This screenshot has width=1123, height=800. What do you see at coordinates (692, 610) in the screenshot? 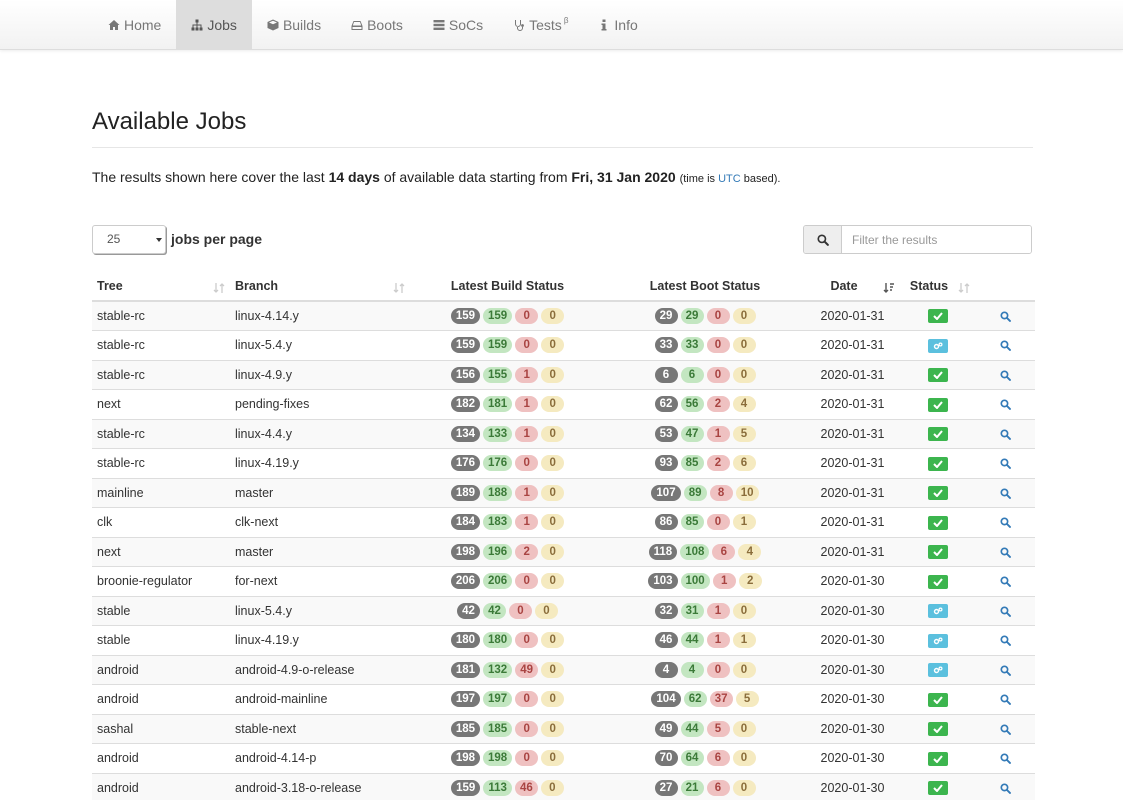
I see `boot-pass-badge: 31` at bounding box center [692, 610].